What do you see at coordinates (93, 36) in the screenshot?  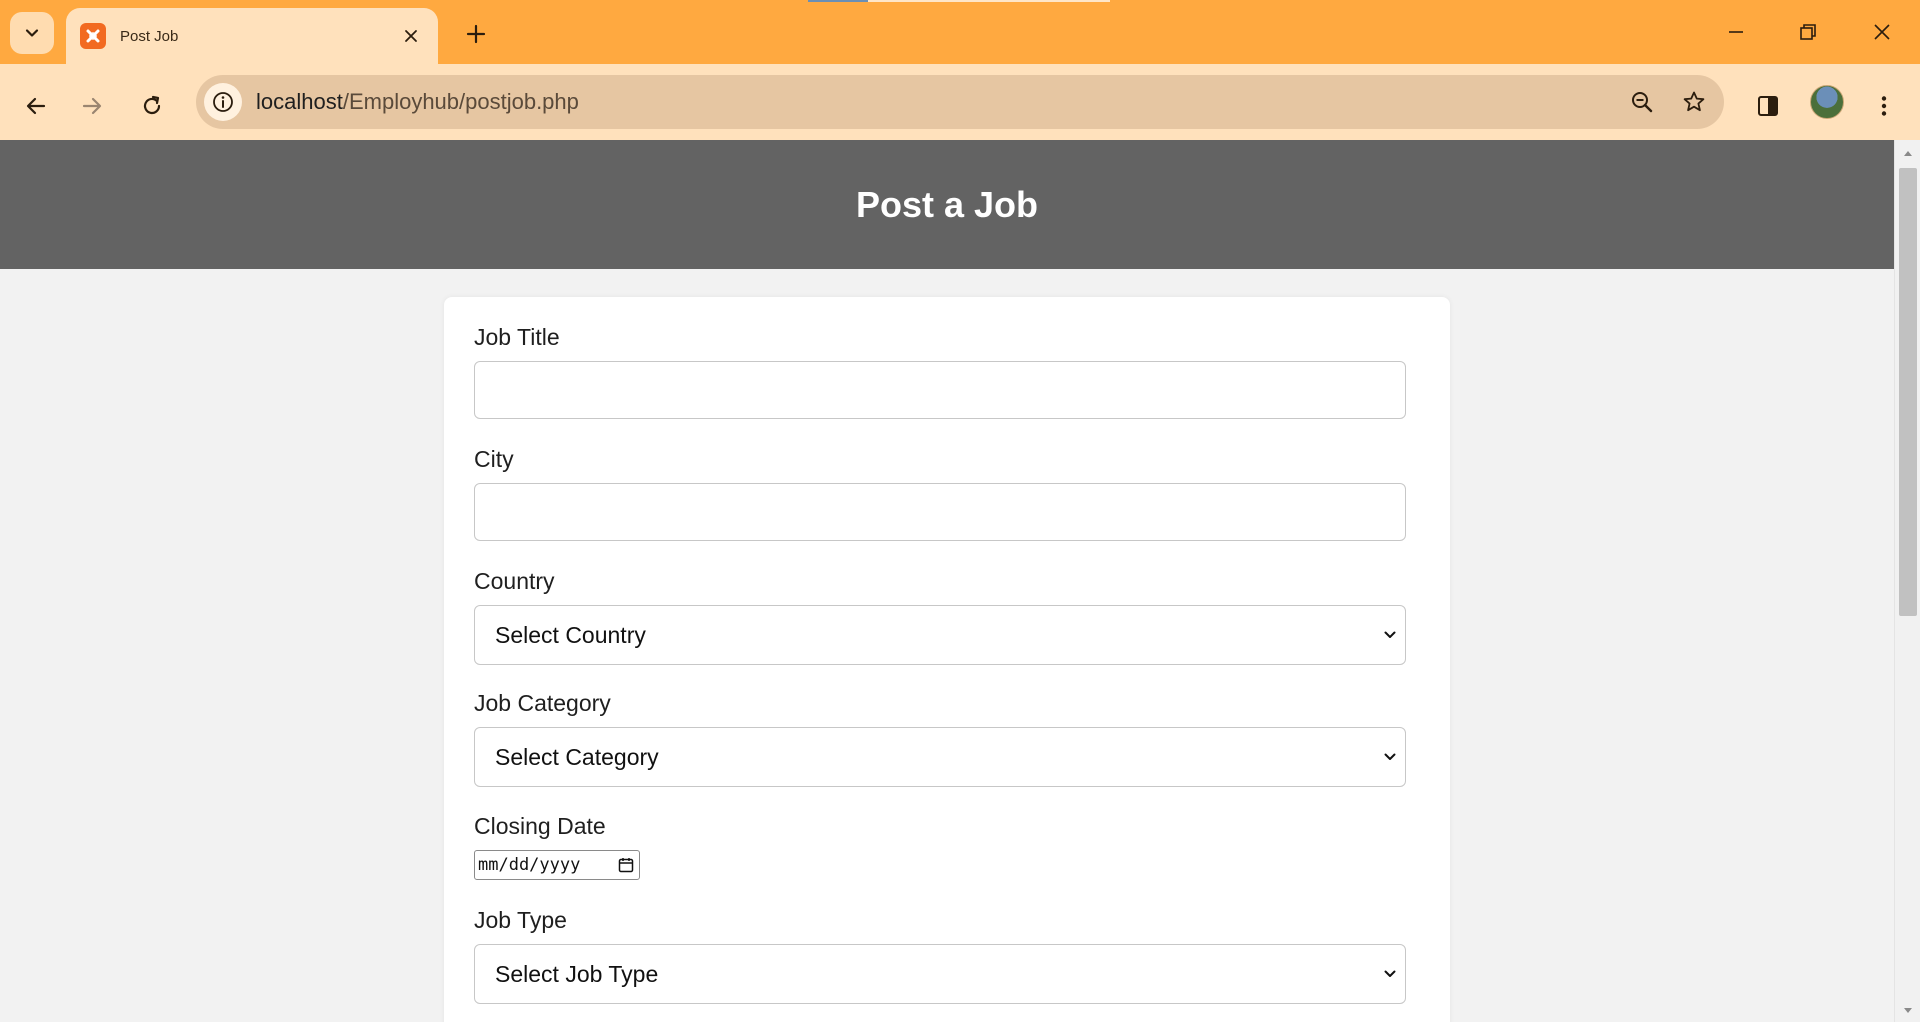 I see `xampp-icon` at bounding box center [93, 36].